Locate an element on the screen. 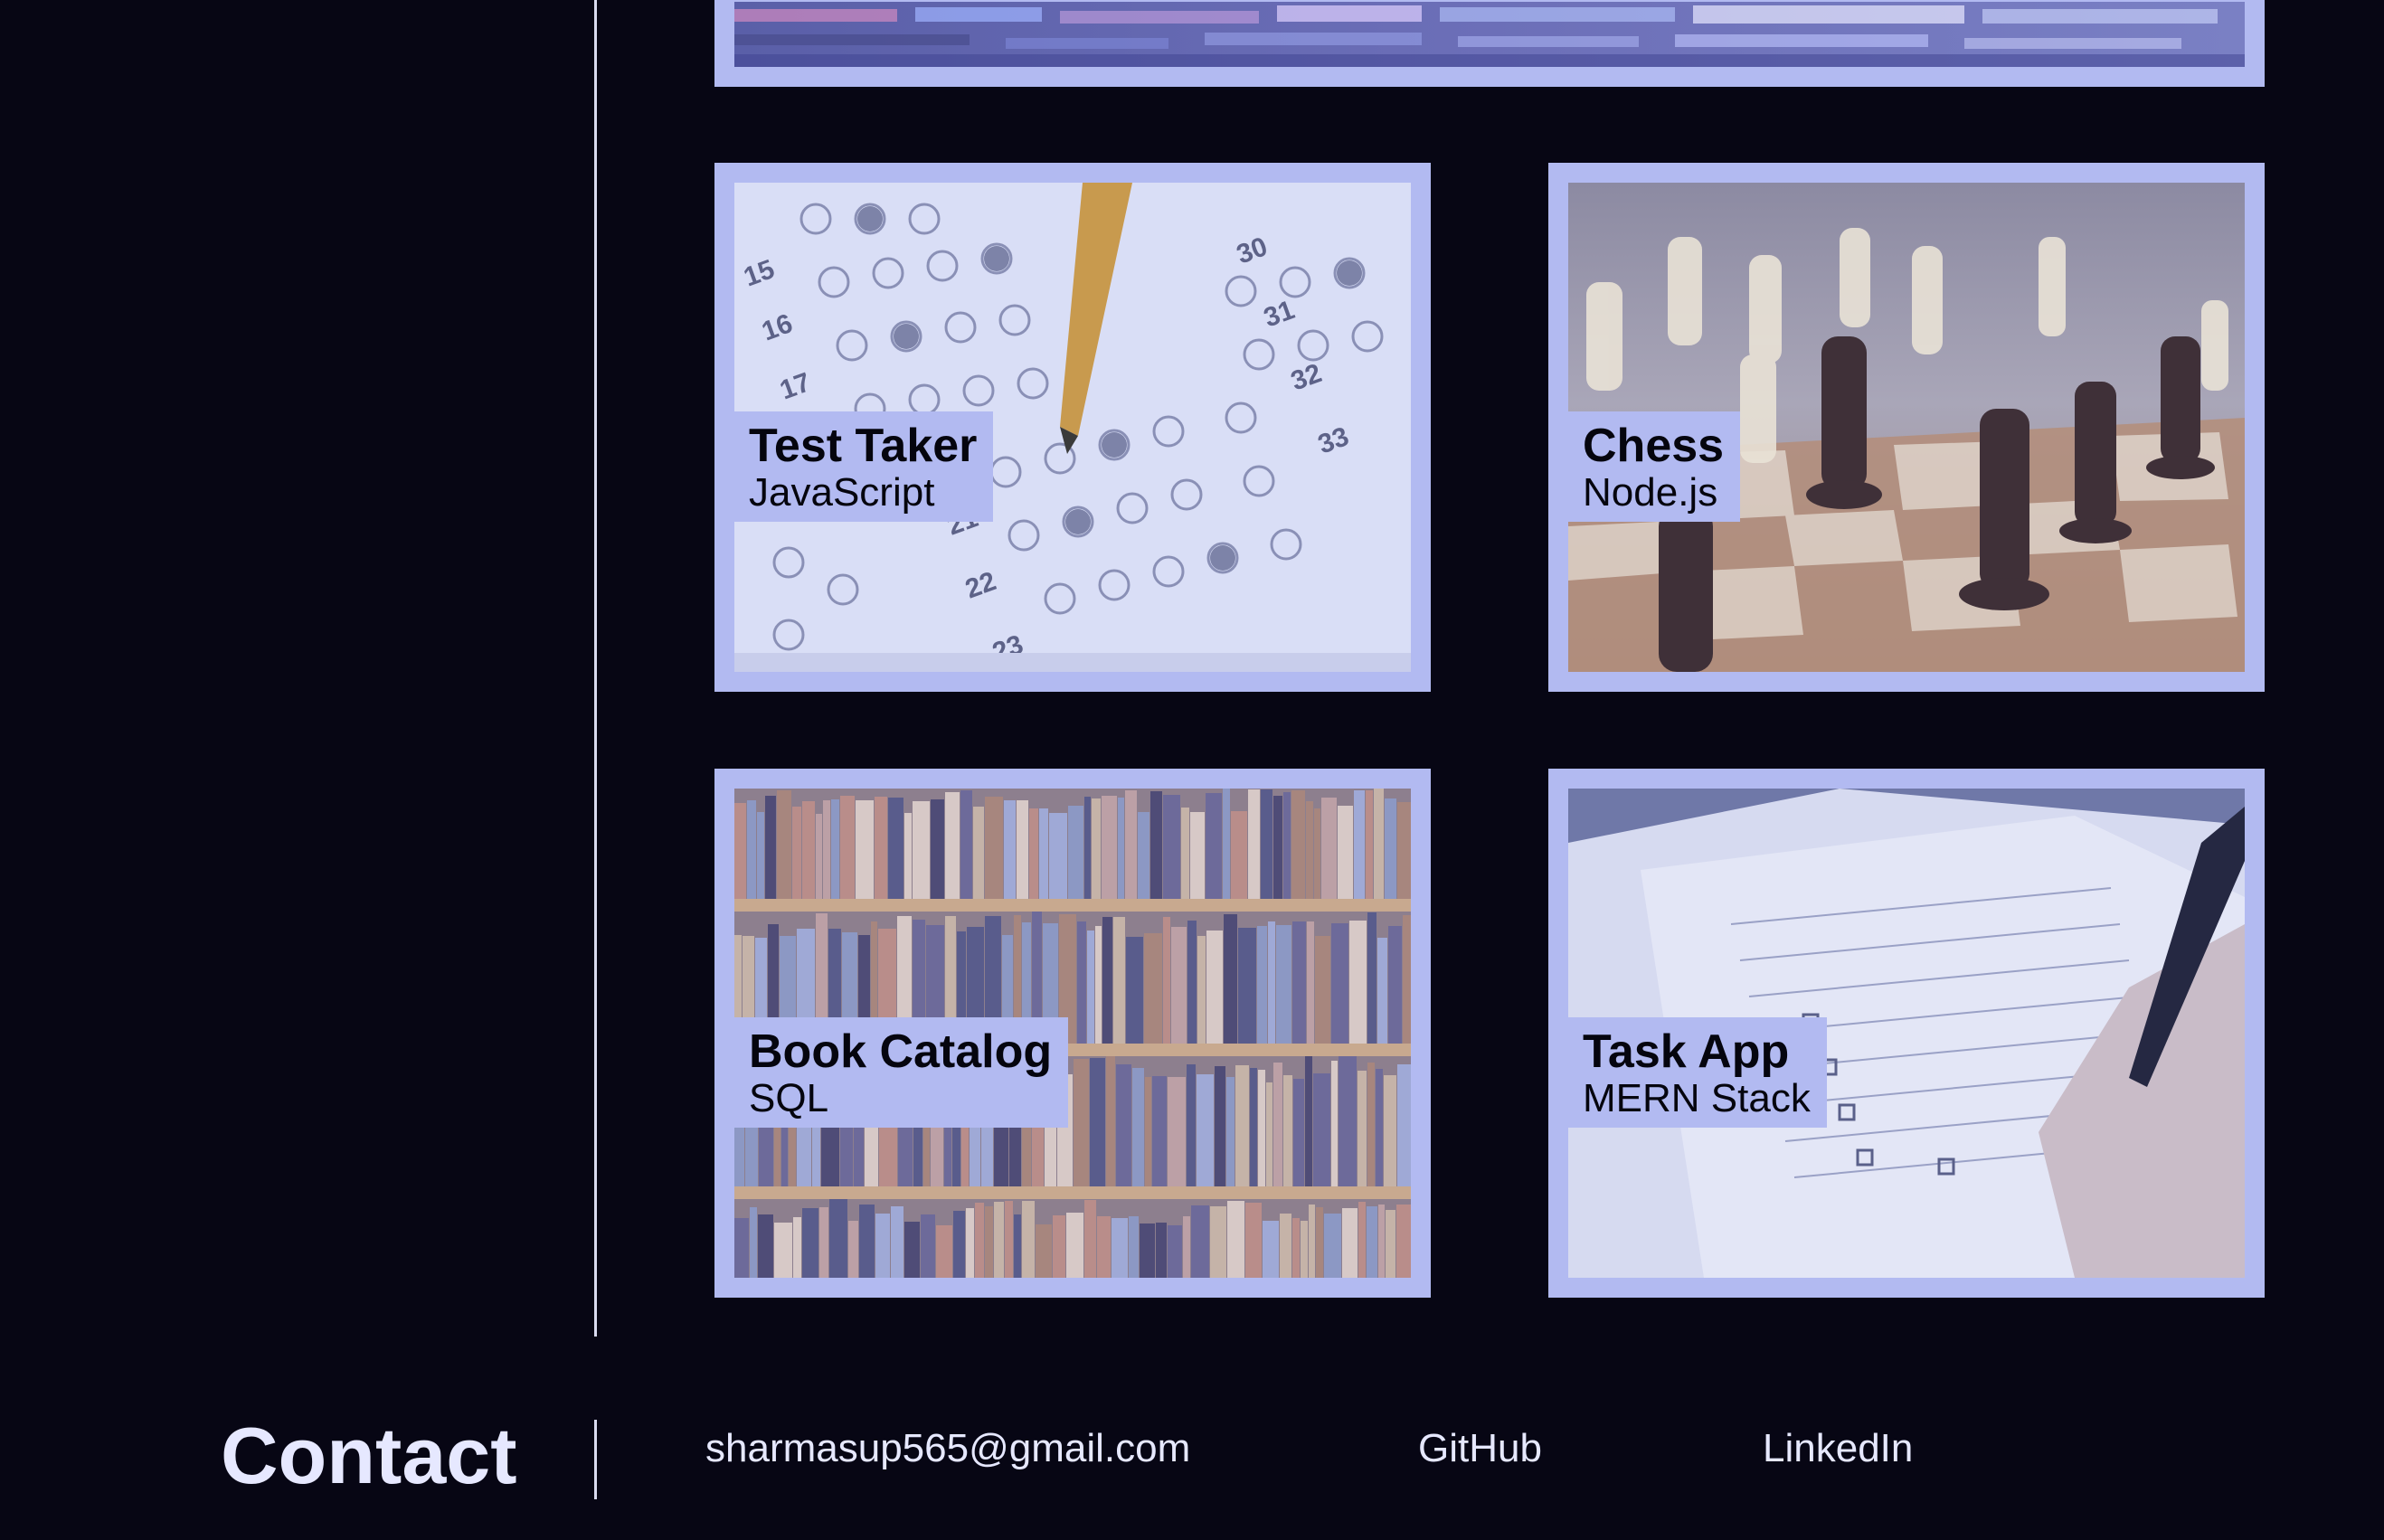 This screenshot has width=2384, height=1540. project-caption-task-app: Task App MERN Stack is located at coordinates (1698, 1072).